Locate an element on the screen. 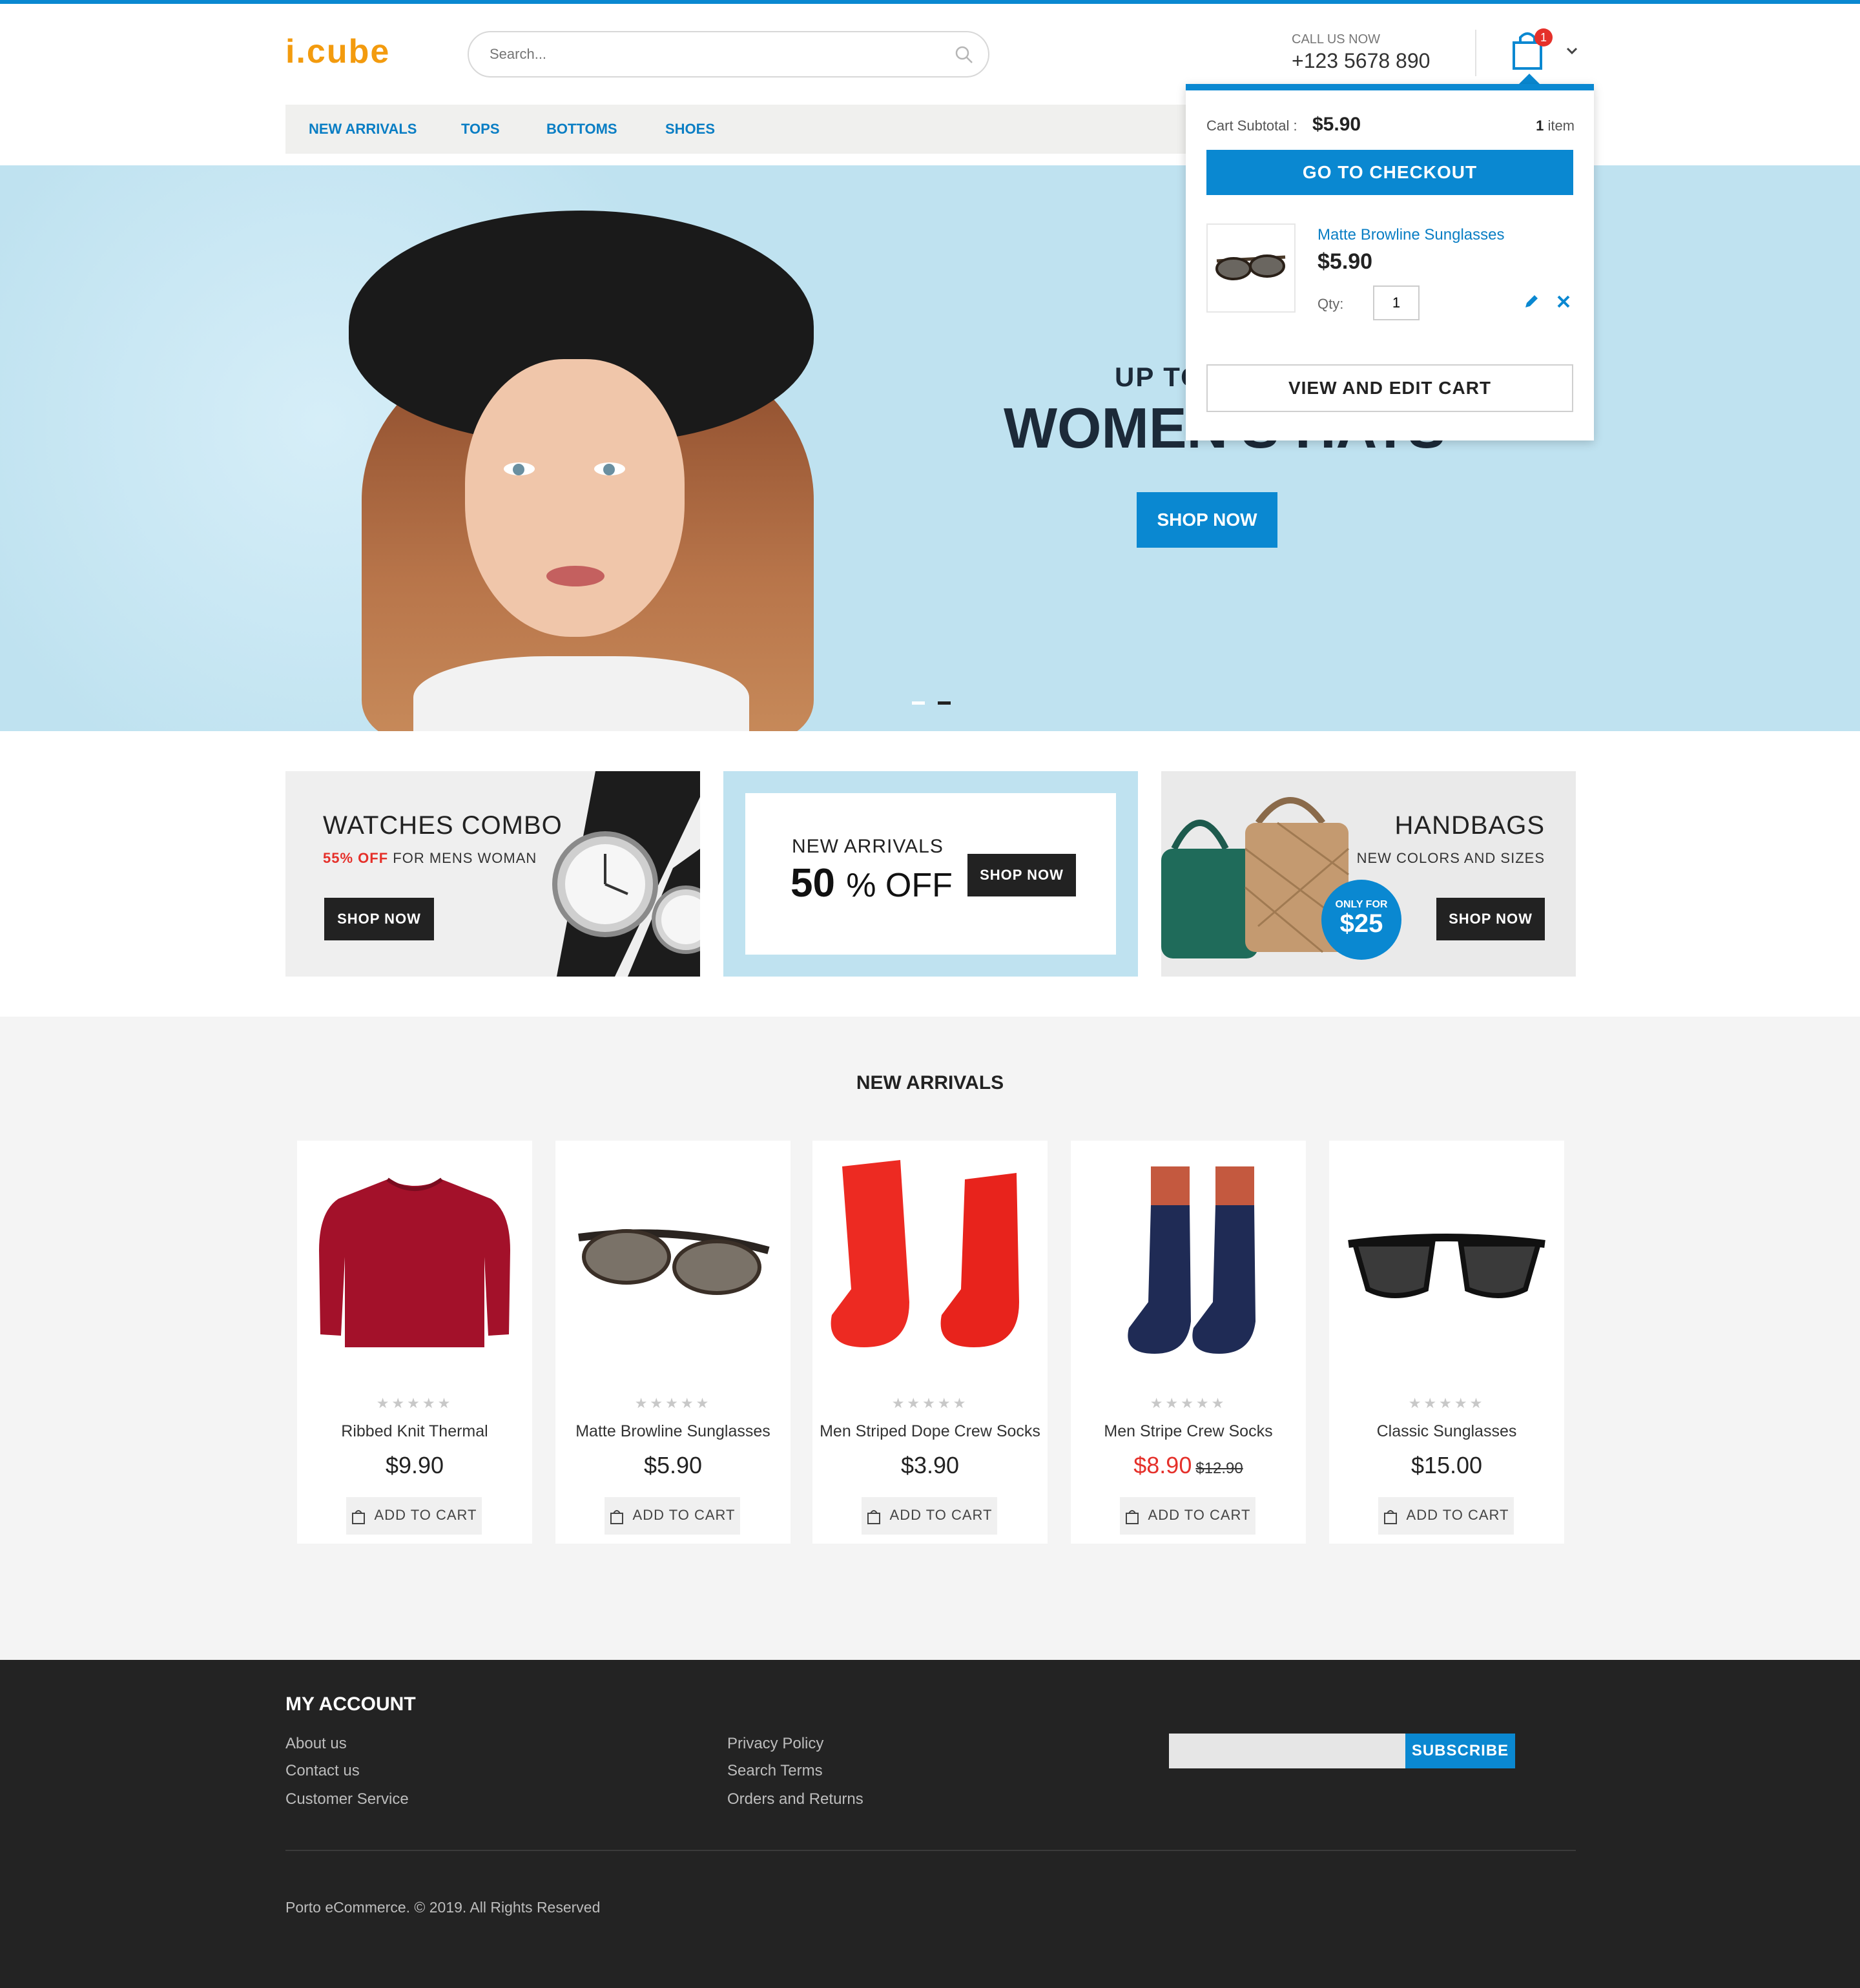 Image resolution: width=1860 pixels, height=1988 pixels. footer-link-orders-returns: Orders and Returns is located at coordinates (795, 1799).